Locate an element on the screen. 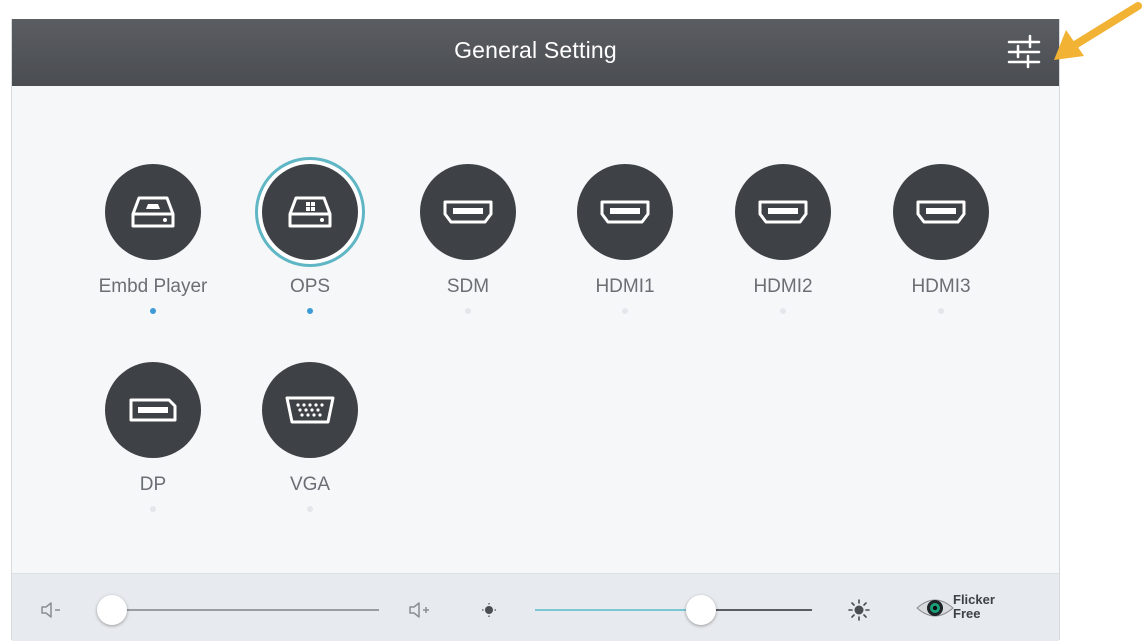 The width and height of the screenshot is (1142, 641). page-title: General Setting is located at coordinates (535, 50).